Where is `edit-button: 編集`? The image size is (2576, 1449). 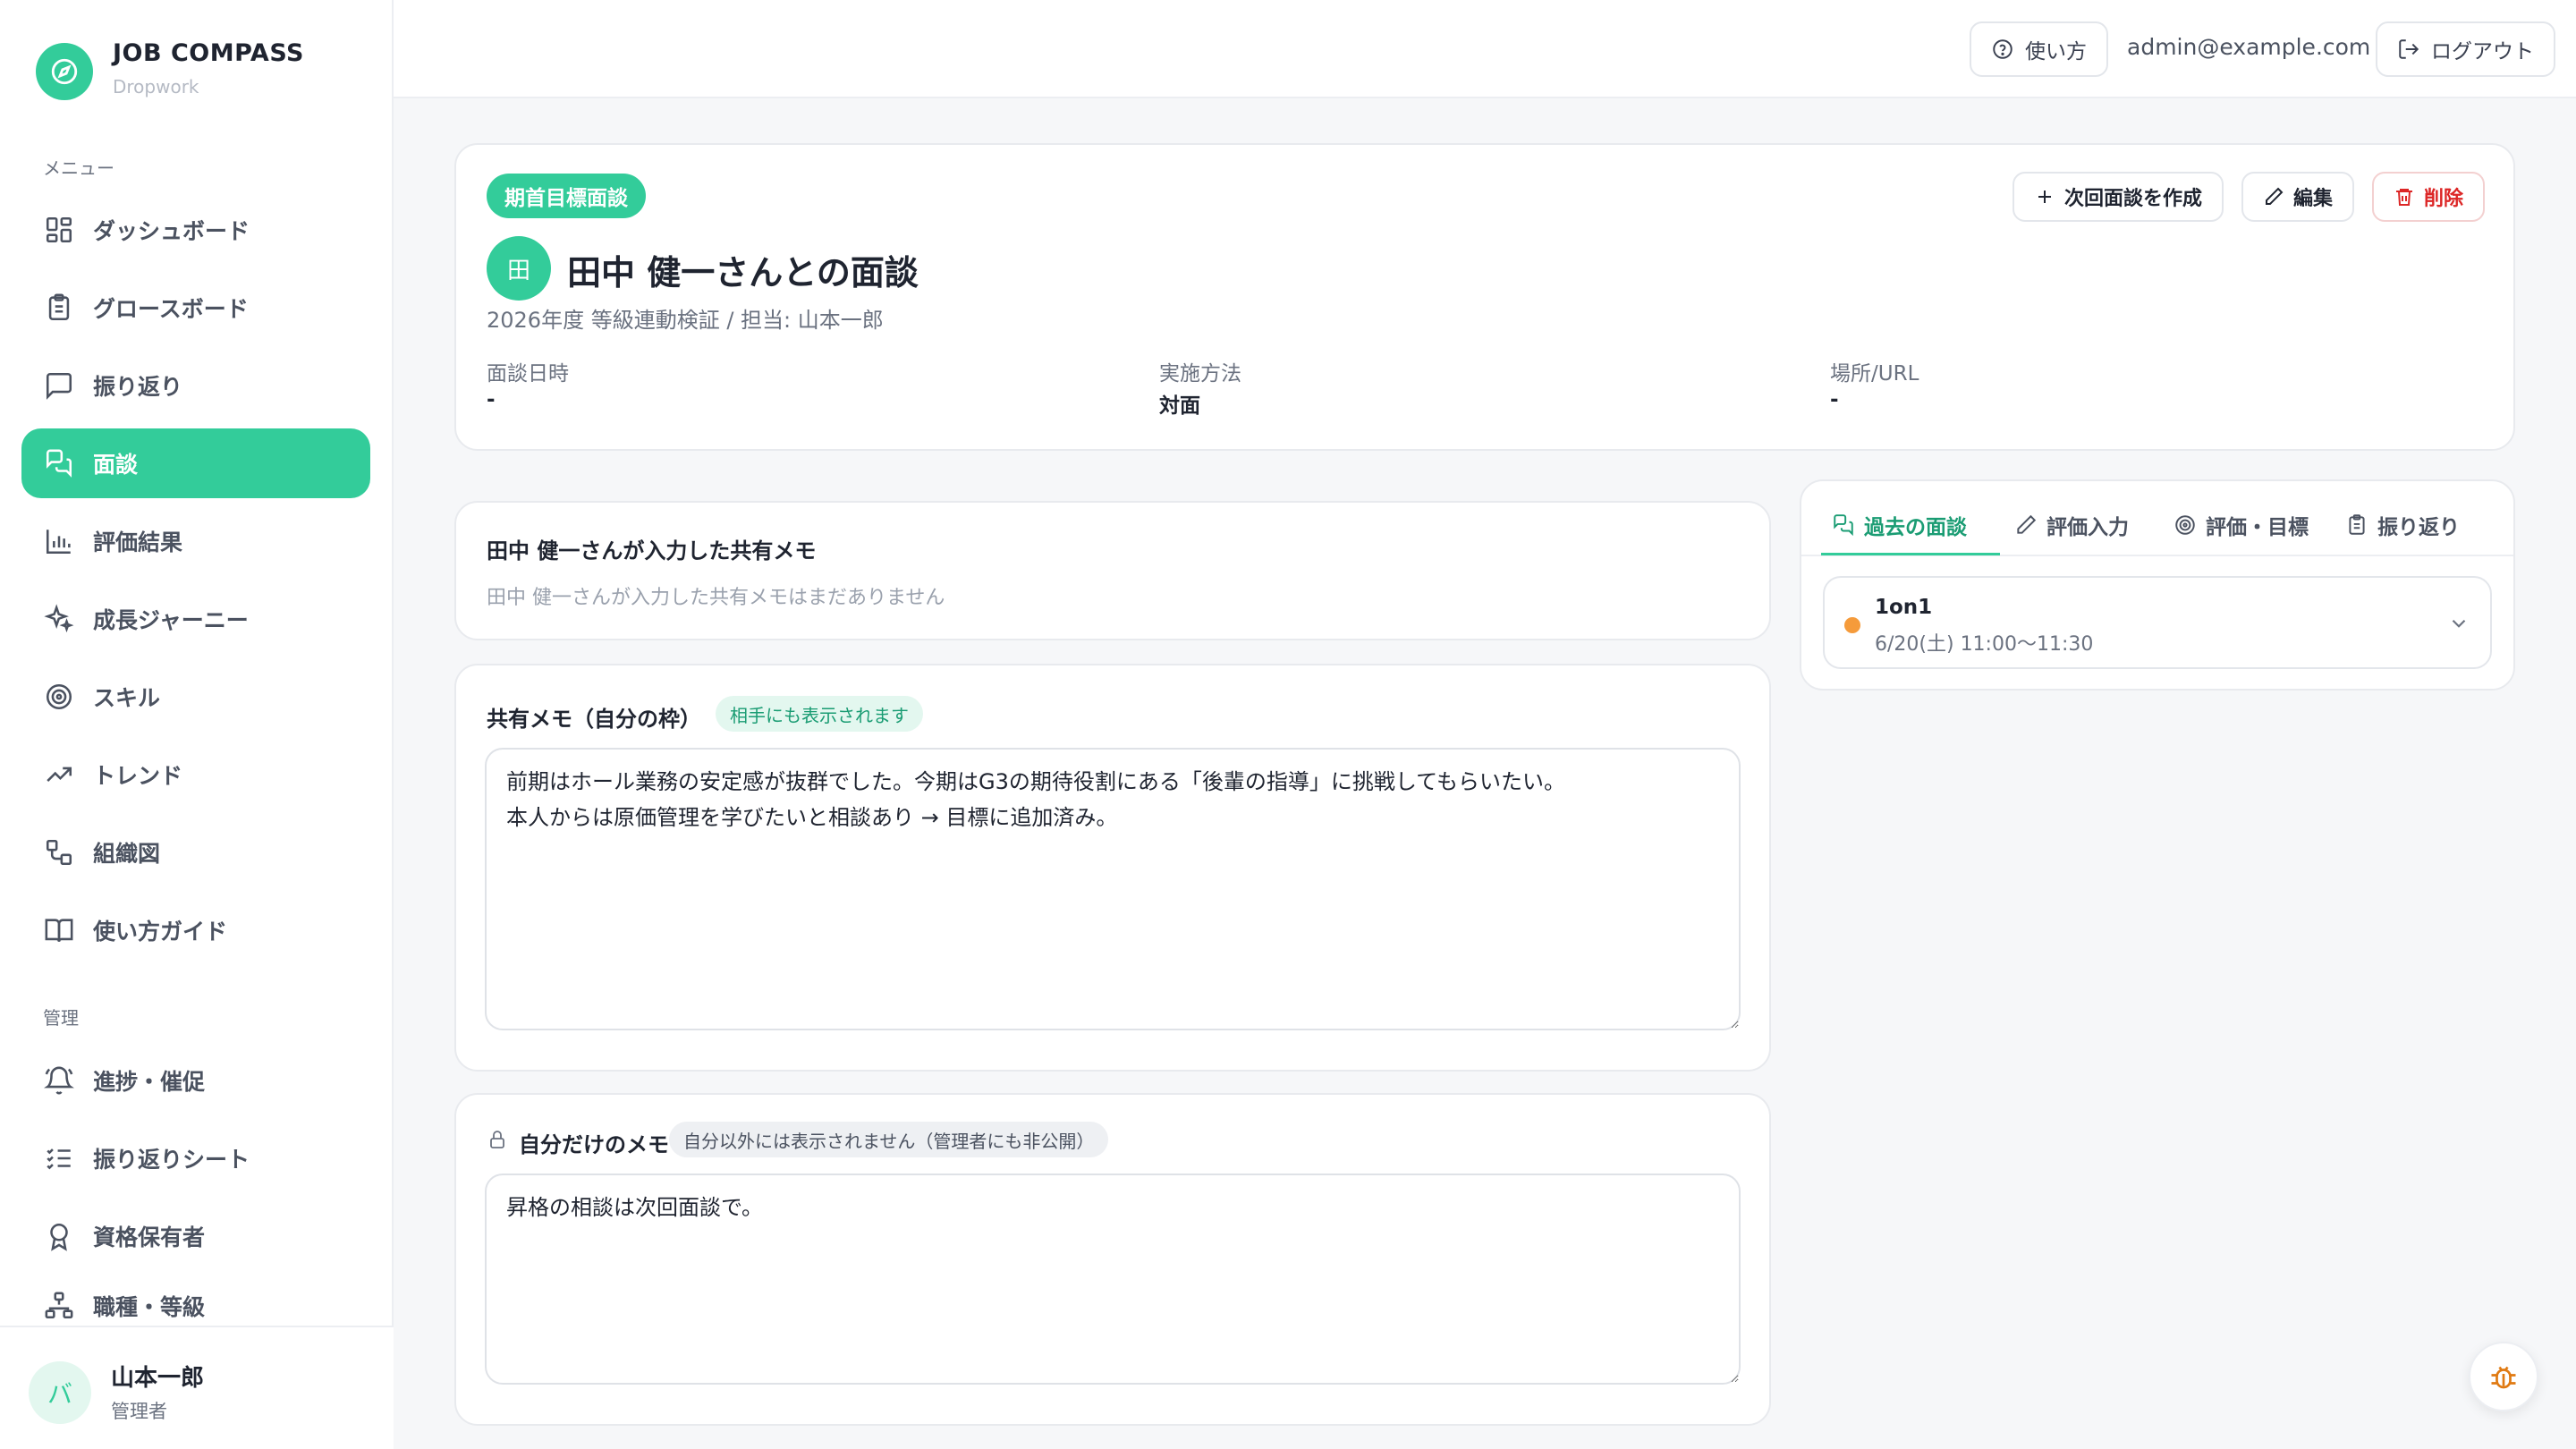 edit-button: 編集 is located at coordinates (2298, 197).